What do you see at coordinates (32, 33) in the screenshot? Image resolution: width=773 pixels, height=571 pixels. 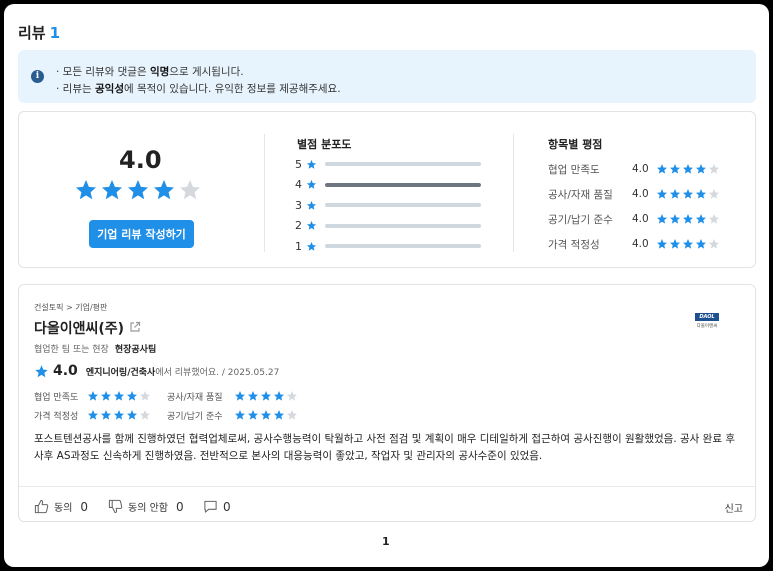 I see `page-title-text: 리뷰` at bounding box center [32, 33].